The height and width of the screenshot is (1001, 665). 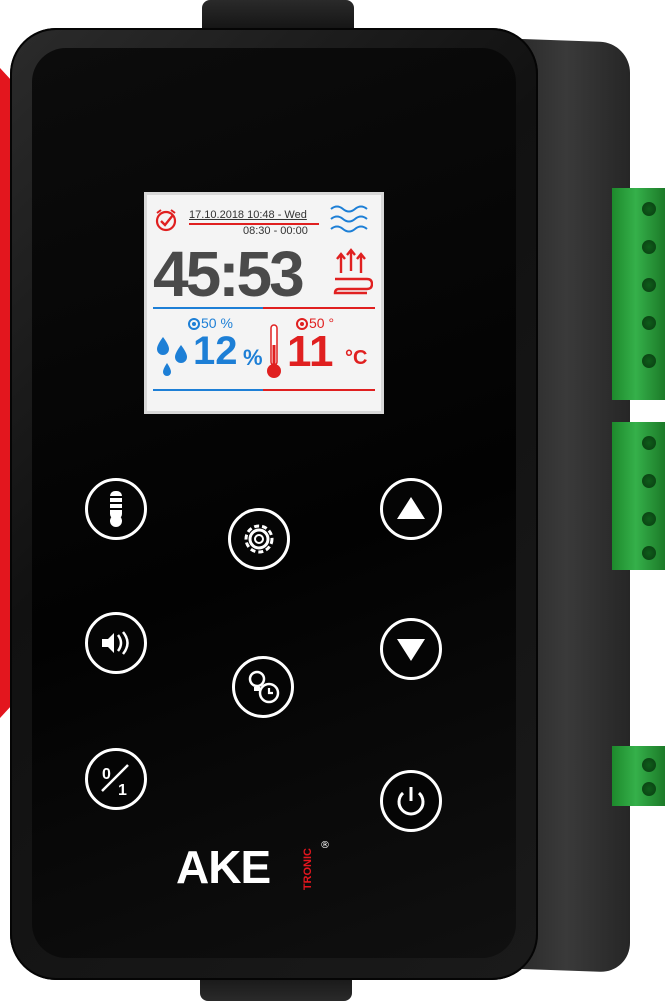 What do you see at coordinates (349, 219) in the screenshot?
I see `wind-waves-icon` at bounding box center [349, 219].